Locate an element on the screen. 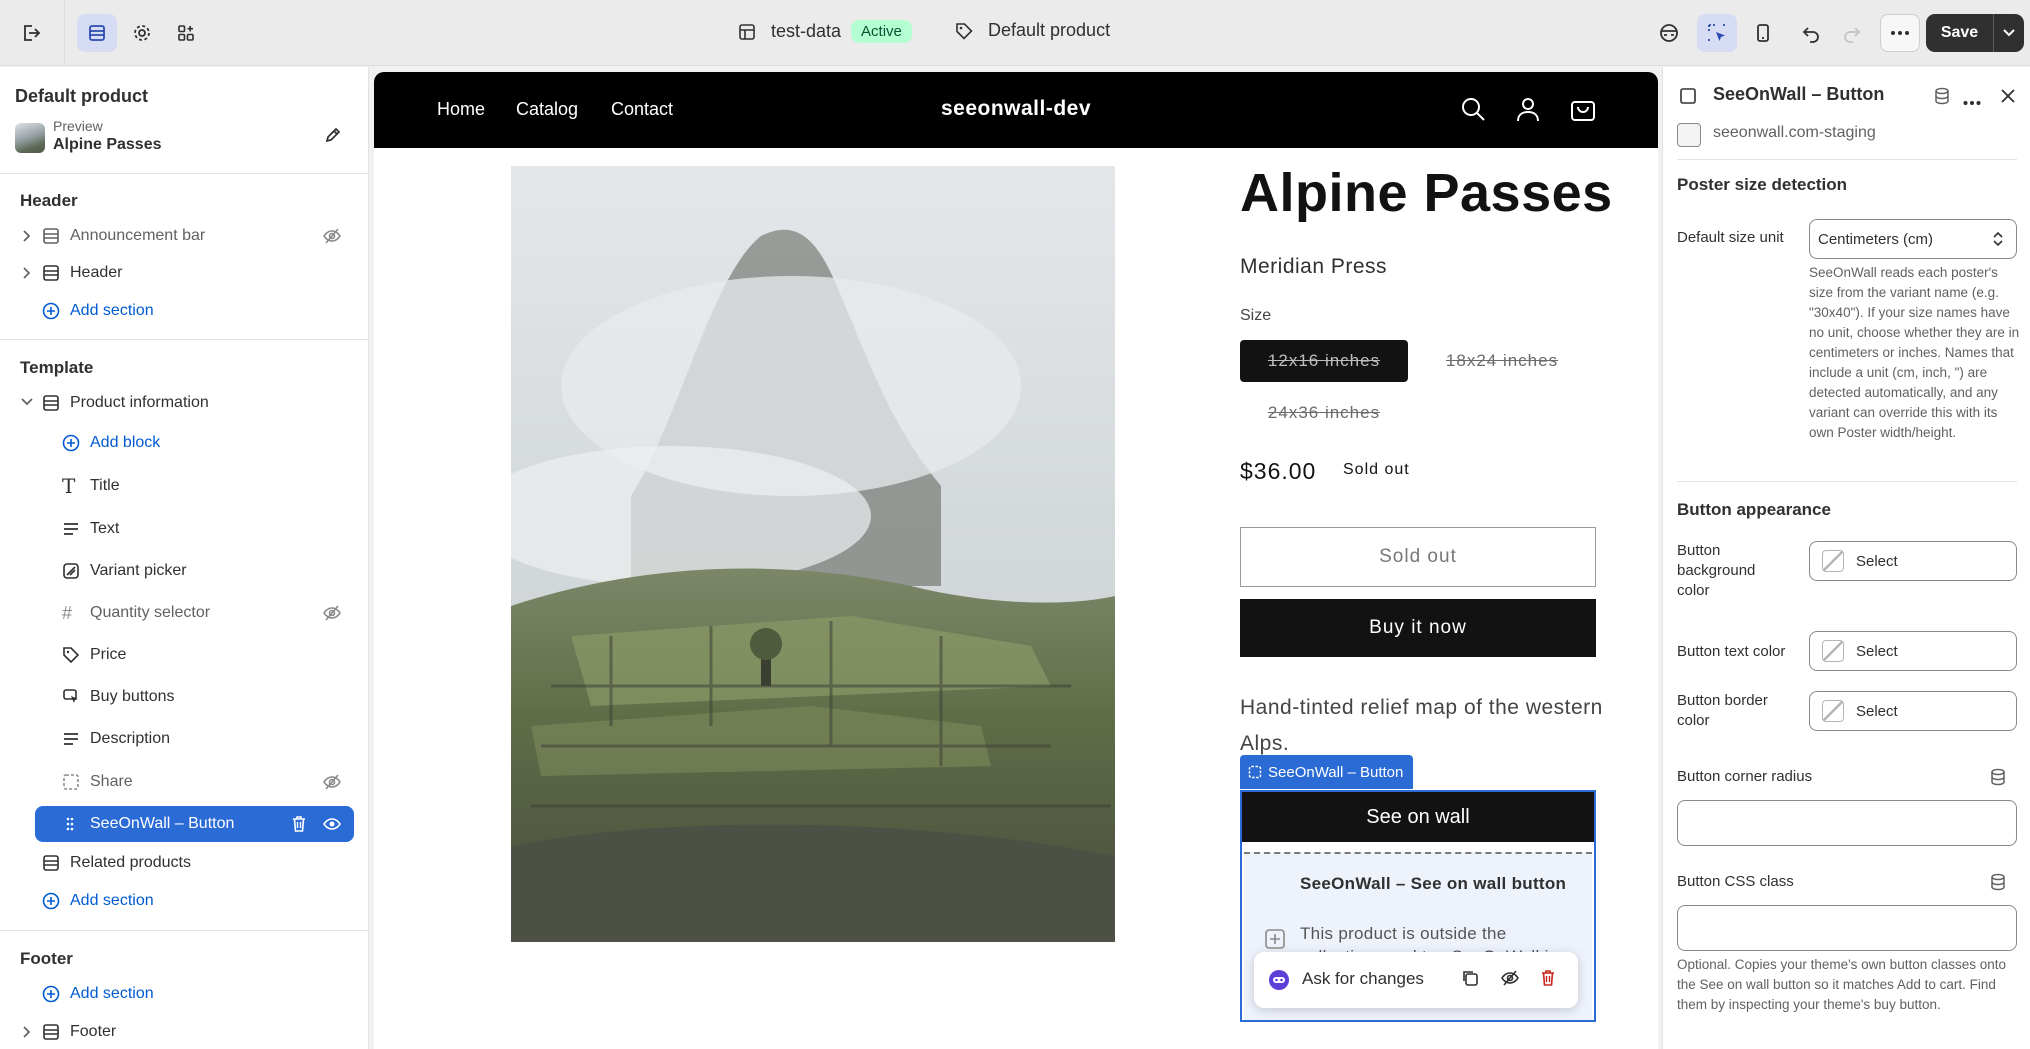  selected-block-tag-label: SeeOnWall – Button is located at coordinates (1336, 772).